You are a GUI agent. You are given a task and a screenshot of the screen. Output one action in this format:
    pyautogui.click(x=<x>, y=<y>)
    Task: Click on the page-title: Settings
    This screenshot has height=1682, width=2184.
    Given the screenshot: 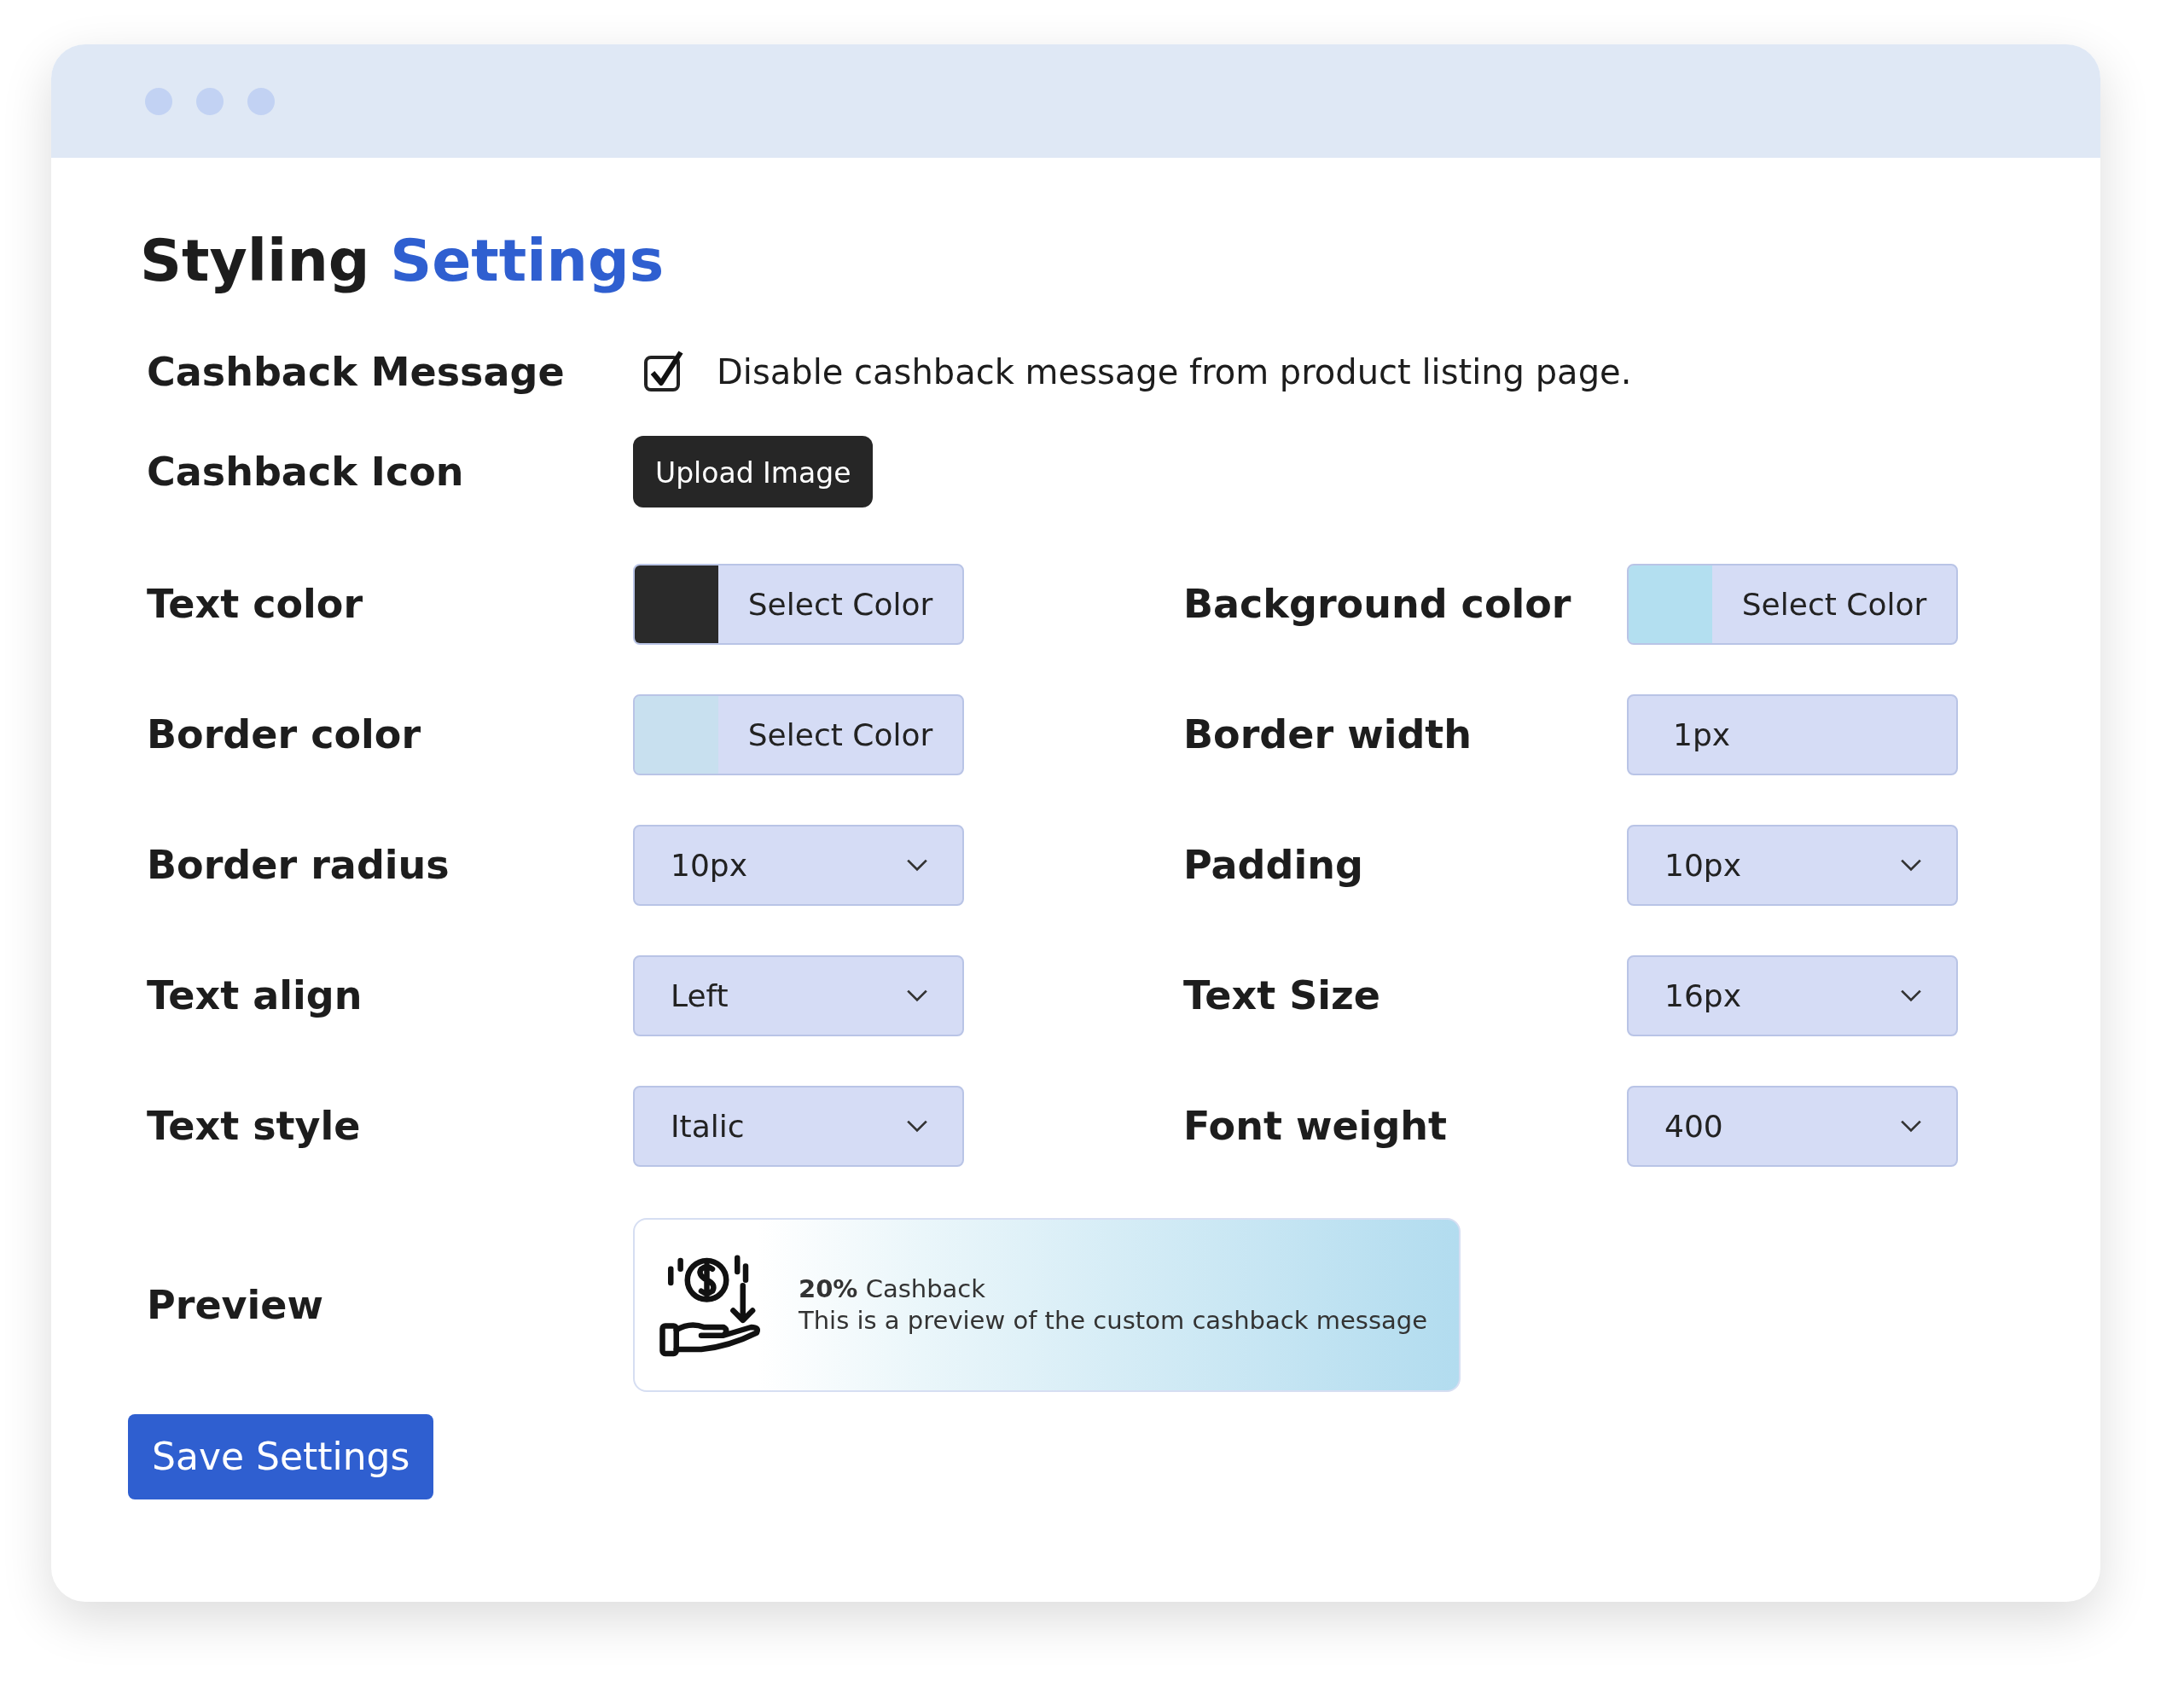 What is the action you would take?
    pyautogui.click(x=528, y=260)
    